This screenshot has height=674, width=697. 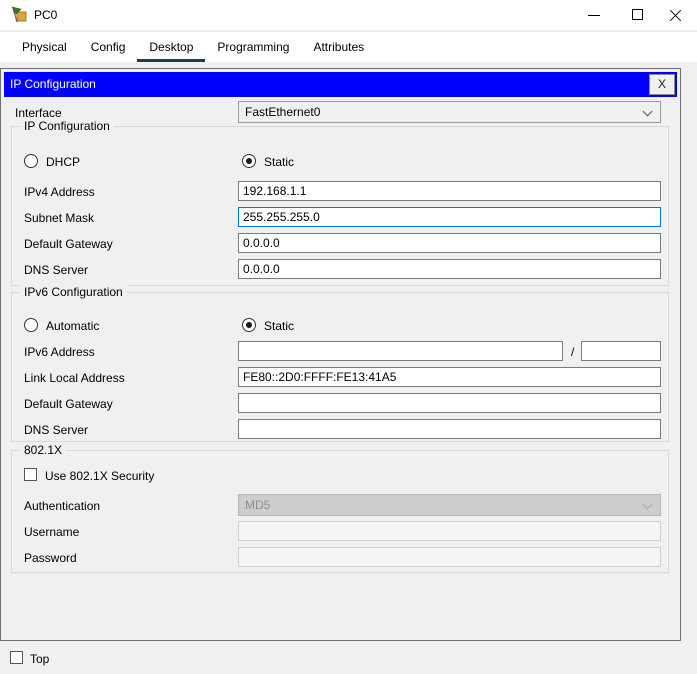 What do you see at coordinates (258, 505) in the screenshot?
I see `authentication-dropdown-value: MD5` at bounding box center [258, 505].